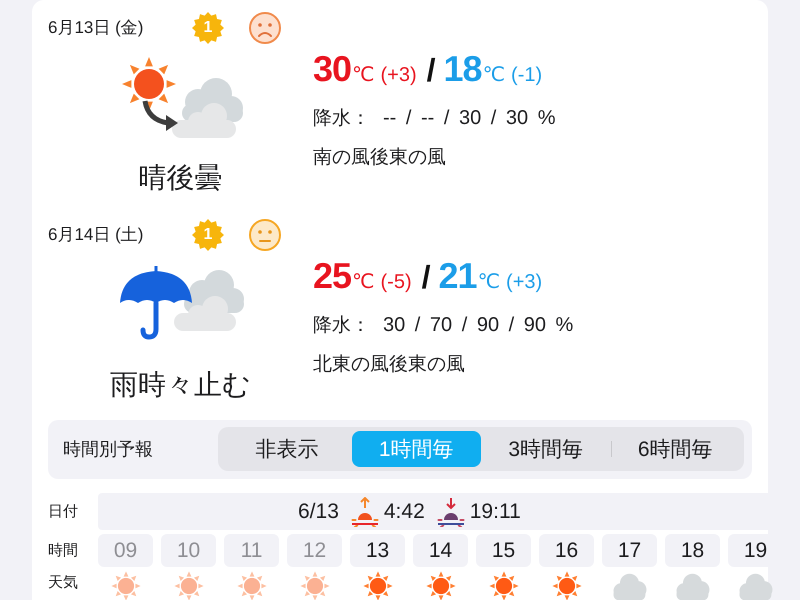 The image size is (800, 600). Describe the element at coordinates (469, 118) in the screenshot. I see `precipitation-value: -- / -- / 30 / 30 %` at that location.